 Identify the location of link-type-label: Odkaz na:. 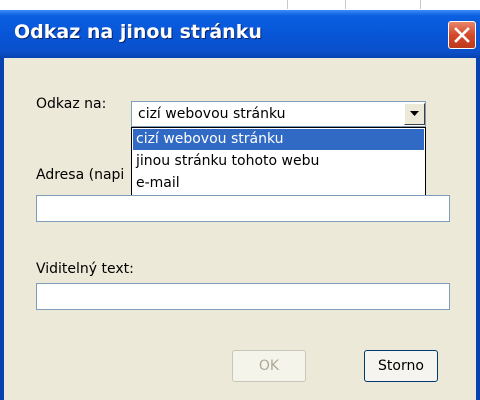
(71, 104).